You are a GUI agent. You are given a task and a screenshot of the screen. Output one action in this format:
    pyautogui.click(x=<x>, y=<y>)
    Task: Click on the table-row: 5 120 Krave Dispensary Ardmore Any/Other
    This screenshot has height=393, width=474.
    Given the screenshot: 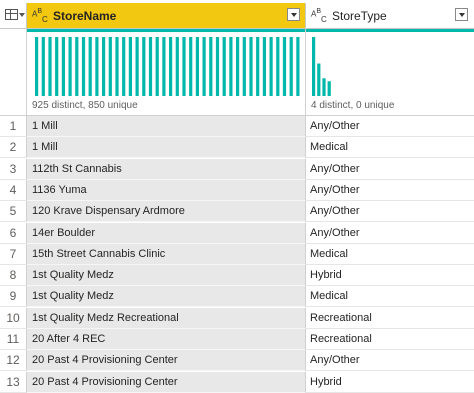 What is the action you would take?
    pyautogui.click(x=237, y=212)
    